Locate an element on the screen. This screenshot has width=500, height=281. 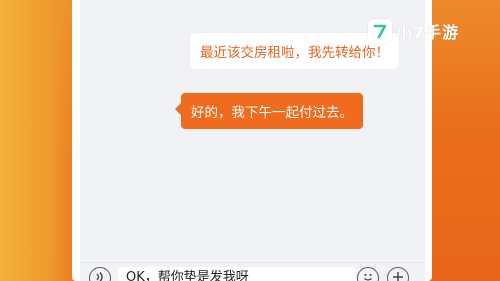
voice-button is located at coordinates (100, 274).